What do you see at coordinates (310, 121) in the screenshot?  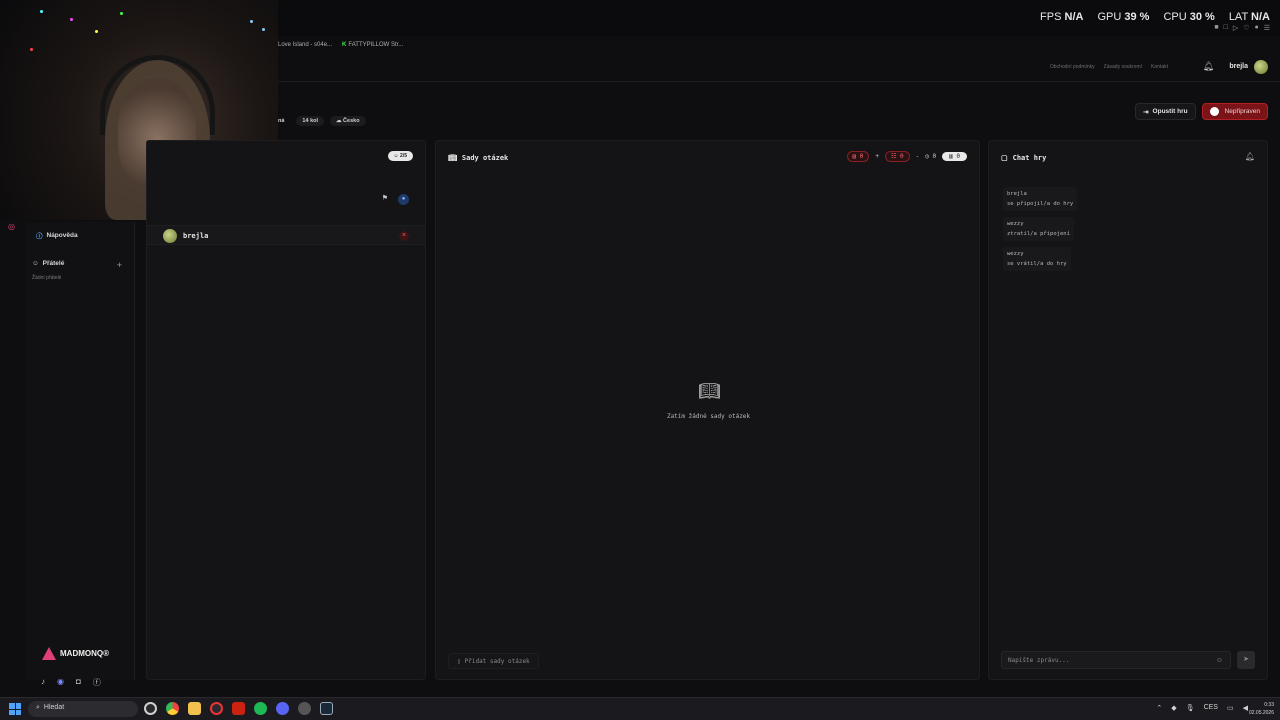 I see `chip-rounds: 14 kol` at bounding box center [310, 121].